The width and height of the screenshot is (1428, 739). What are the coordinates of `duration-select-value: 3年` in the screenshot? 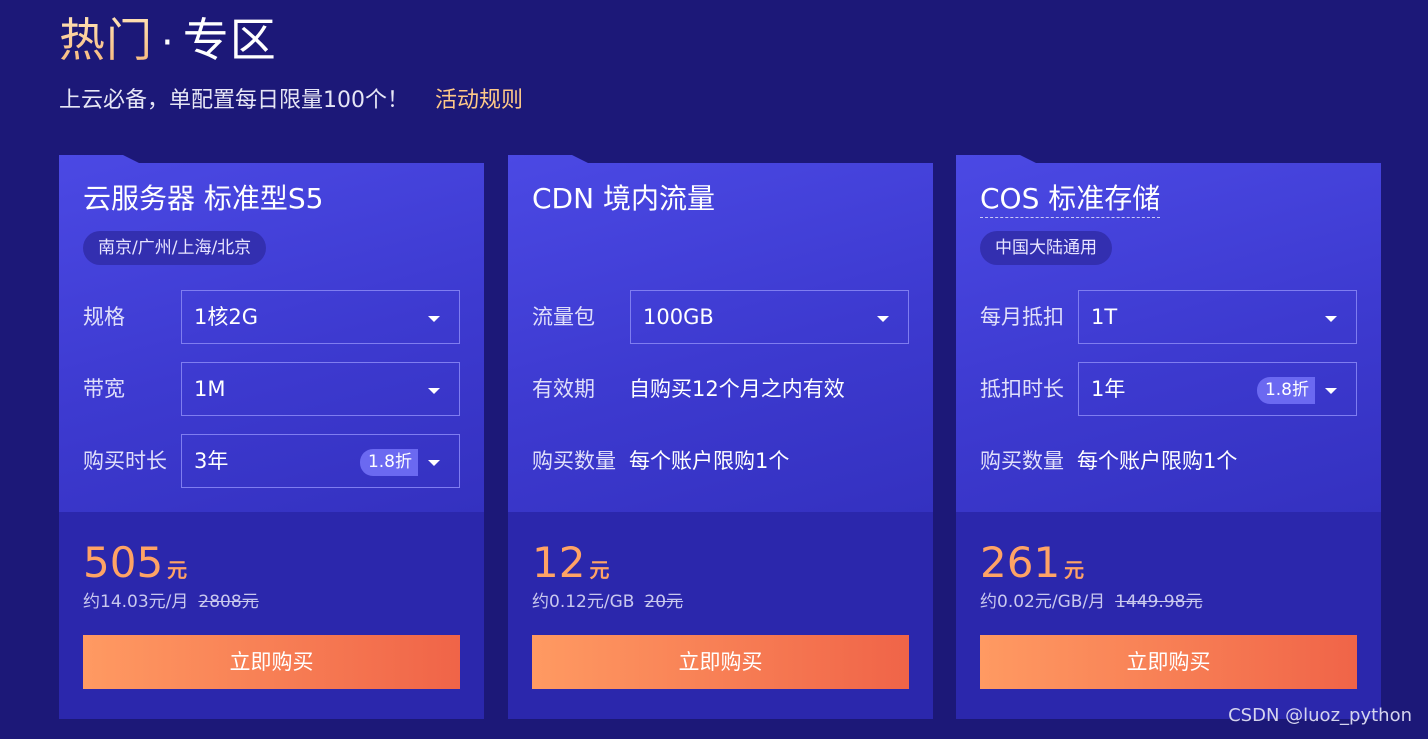 It's located at (211, 461).